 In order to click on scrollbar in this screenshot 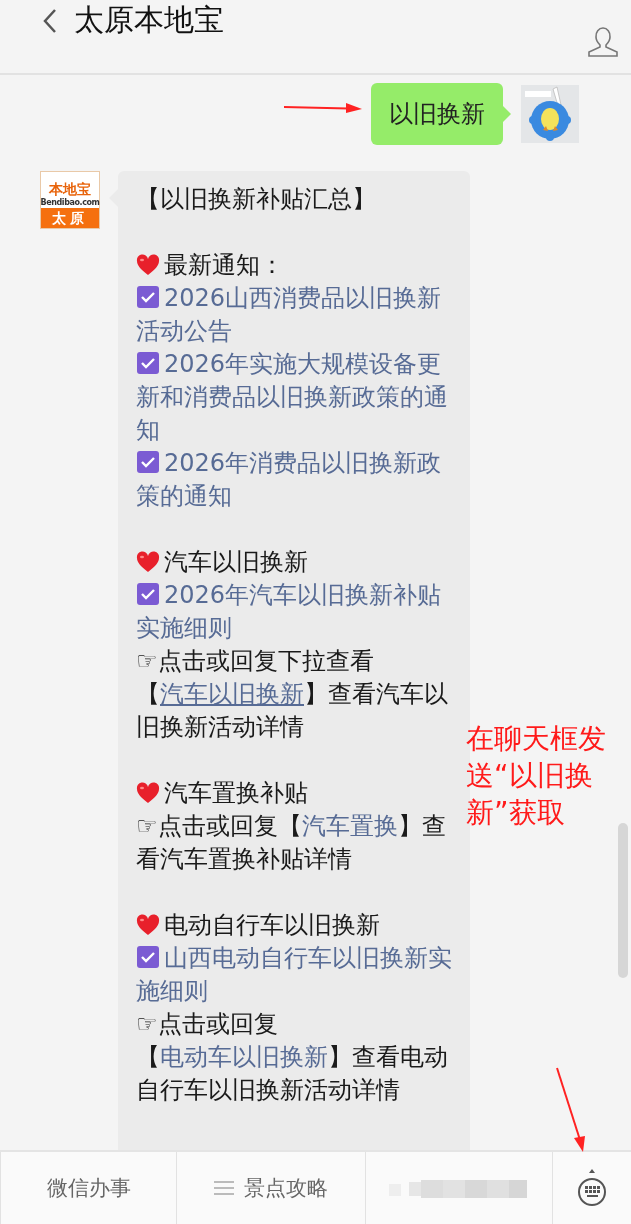, I will do `click(623, 900)`.